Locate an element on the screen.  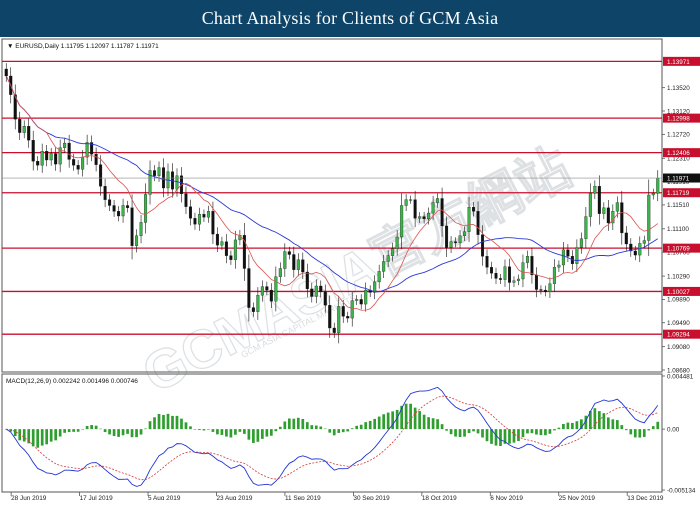
header-symbol: EURUSD,Daily is located at coordinates (37, 46).